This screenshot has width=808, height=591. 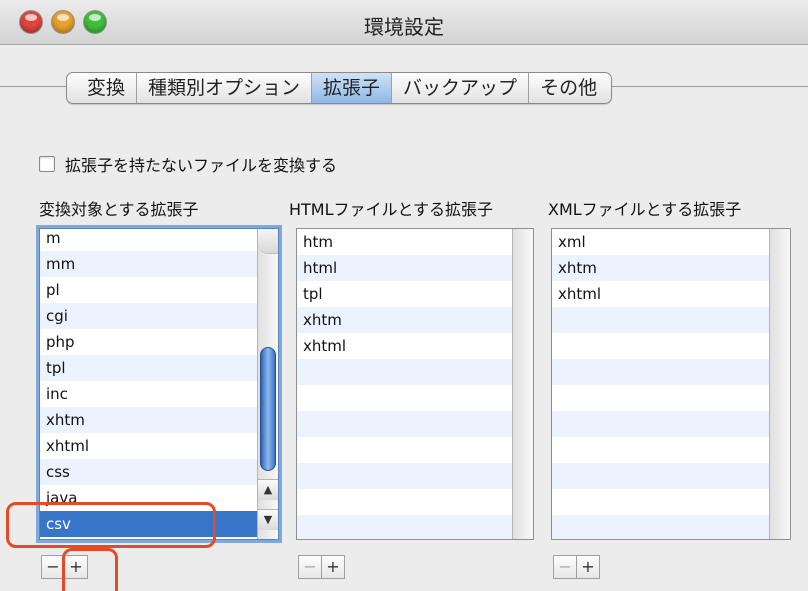 I want to click on html-add-button: +, so click(x=333, y=567).